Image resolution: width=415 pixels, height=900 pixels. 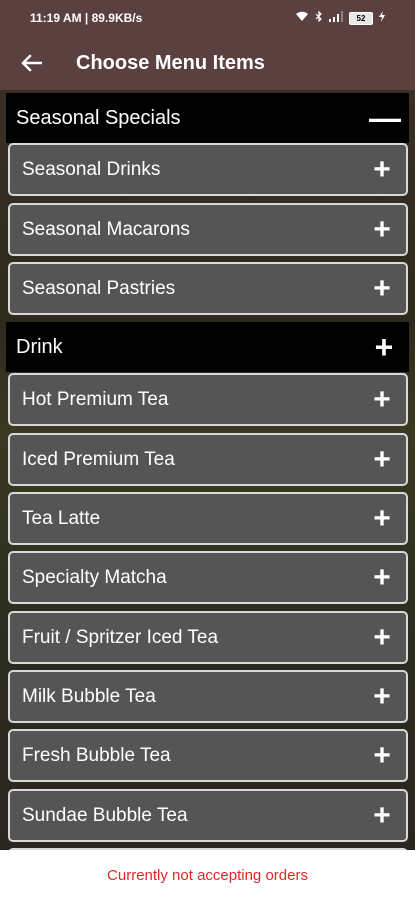 What do you see at coordinates (385, 118) in the screenshot?
I see `collapse-icon: —` at bounding box center [385, 118].